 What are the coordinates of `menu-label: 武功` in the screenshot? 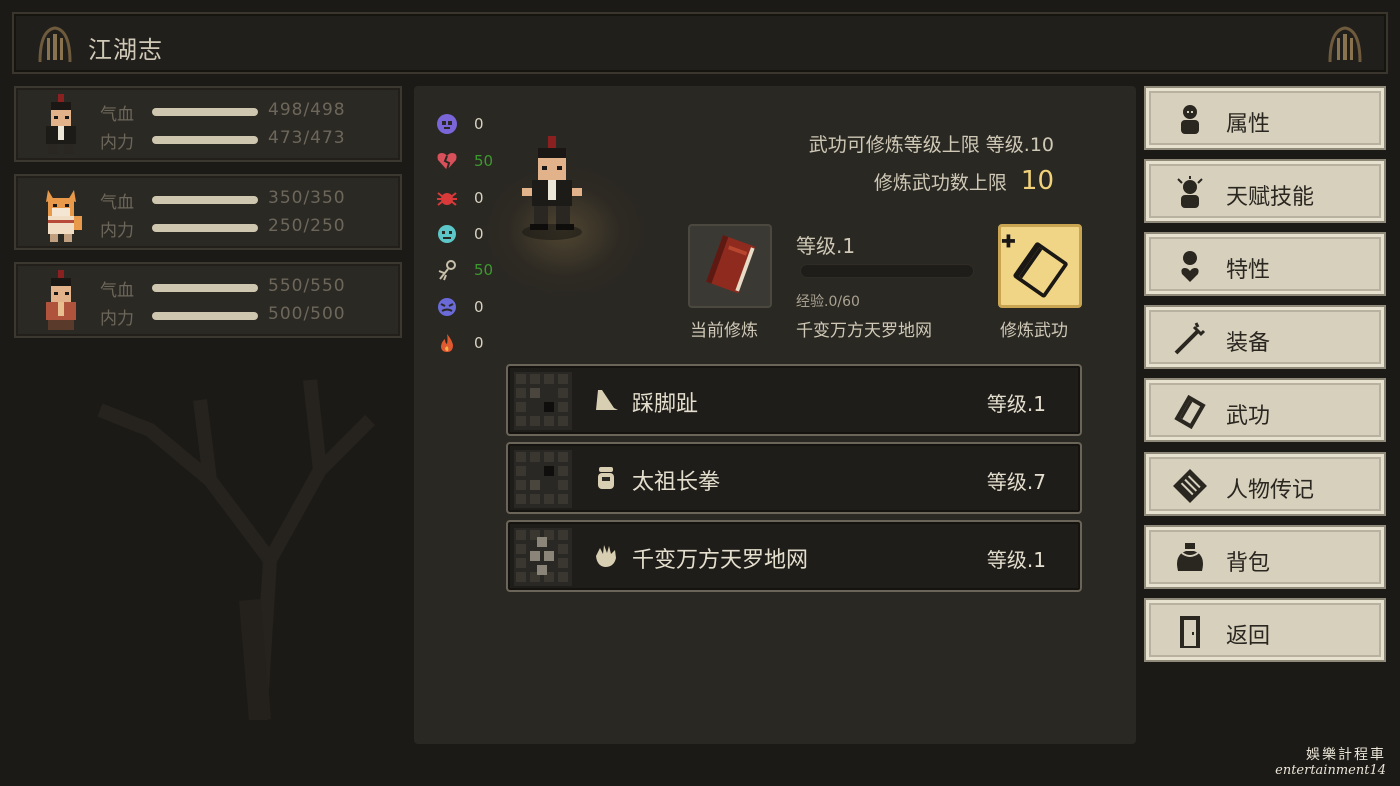 It's located at (1248, 416).